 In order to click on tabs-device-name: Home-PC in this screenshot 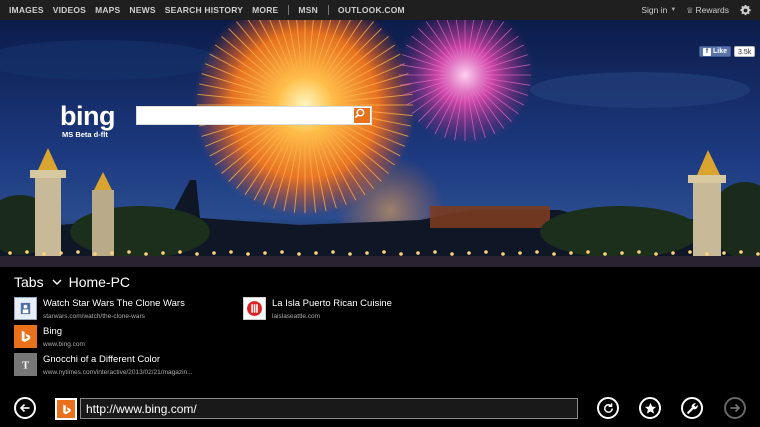, I will do `click(99, 282)`.